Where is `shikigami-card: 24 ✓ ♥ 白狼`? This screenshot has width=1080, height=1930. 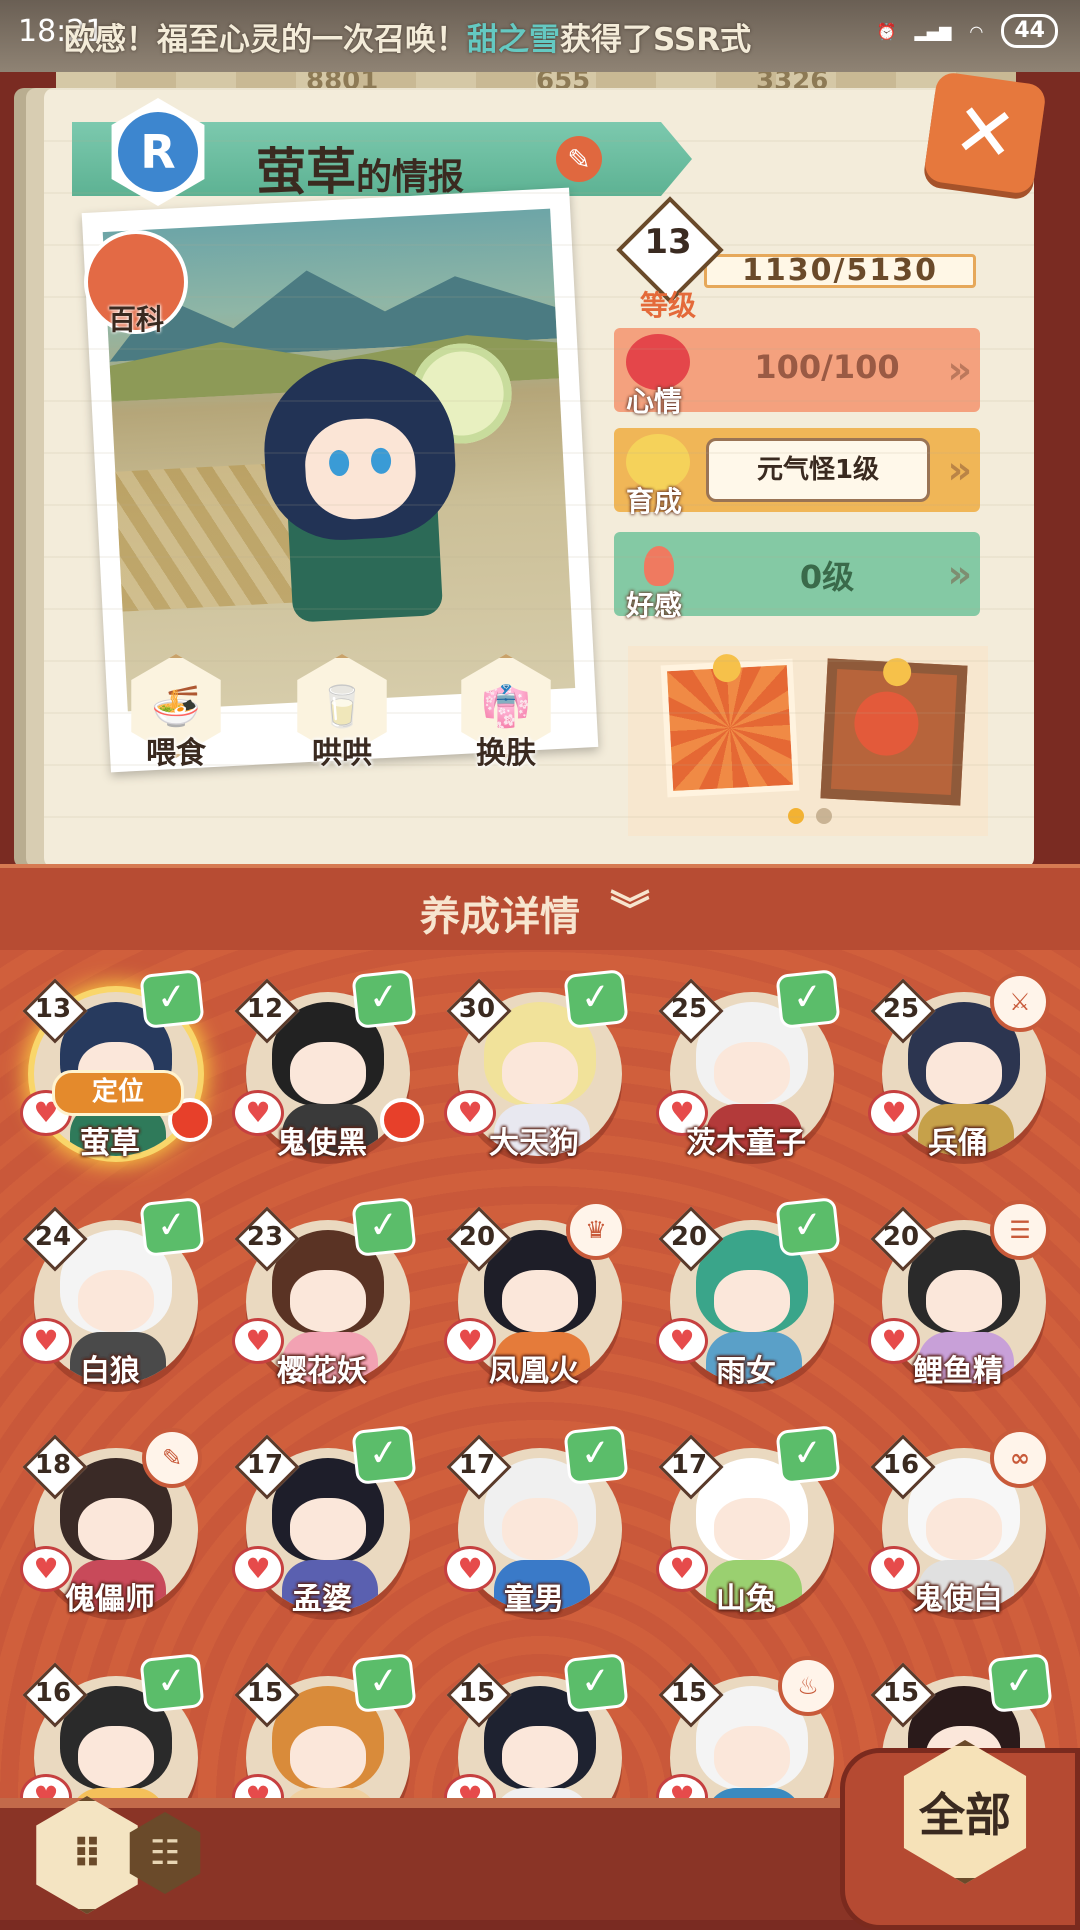
shikigami-card: 24 ✓ ♥ 白狼 is located at coordinates (110, 1298).